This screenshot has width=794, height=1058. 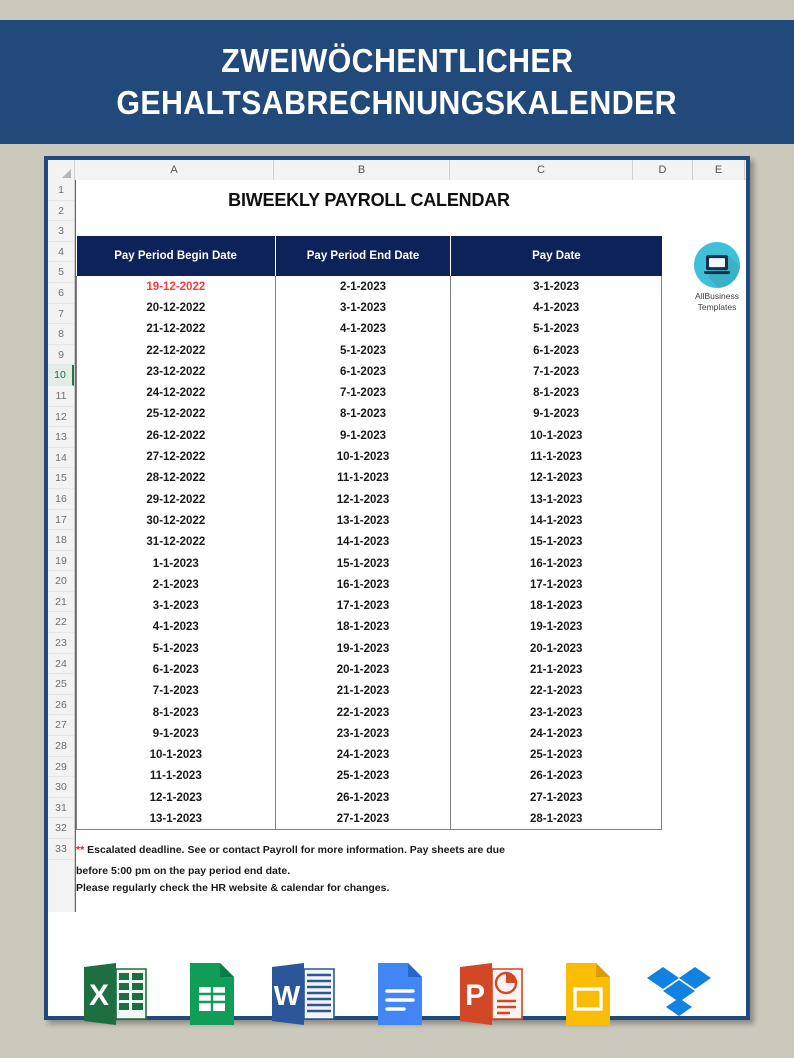 What do you see at coordinates (303, 994) in the screenshot?
I see `microsoft-word-icon: W` at bounding box center [303, 994].